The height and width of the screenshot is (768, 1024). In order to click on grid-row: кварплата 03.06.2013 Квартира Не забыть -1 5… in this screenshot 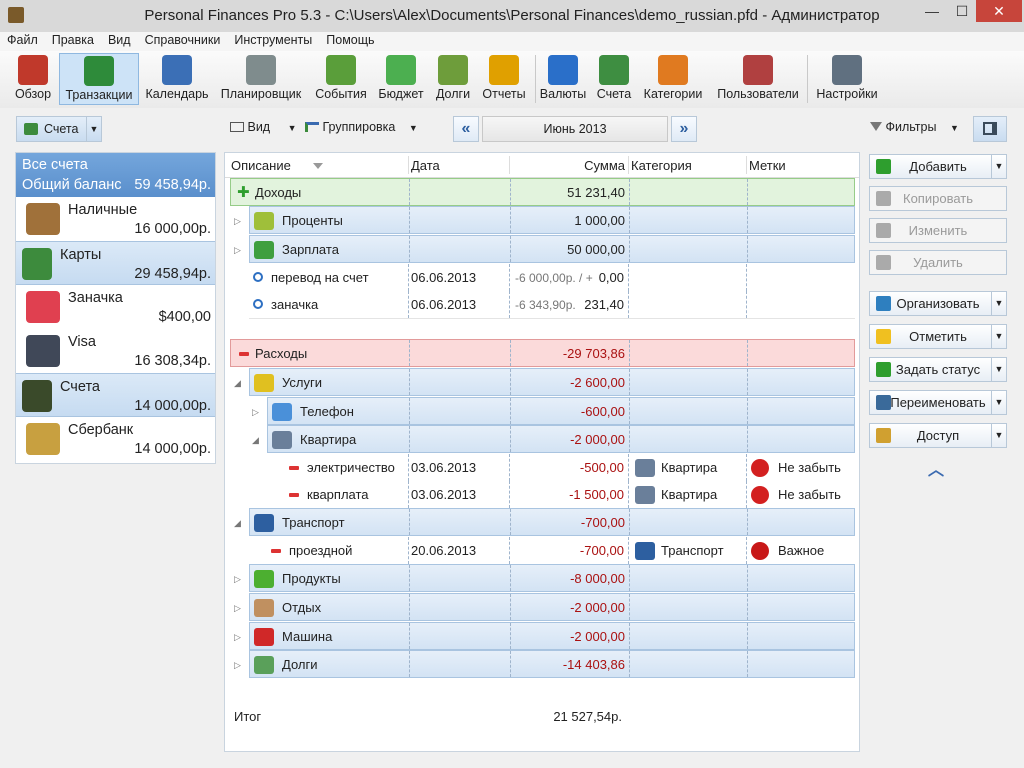, I will do `click(570, 495)`.